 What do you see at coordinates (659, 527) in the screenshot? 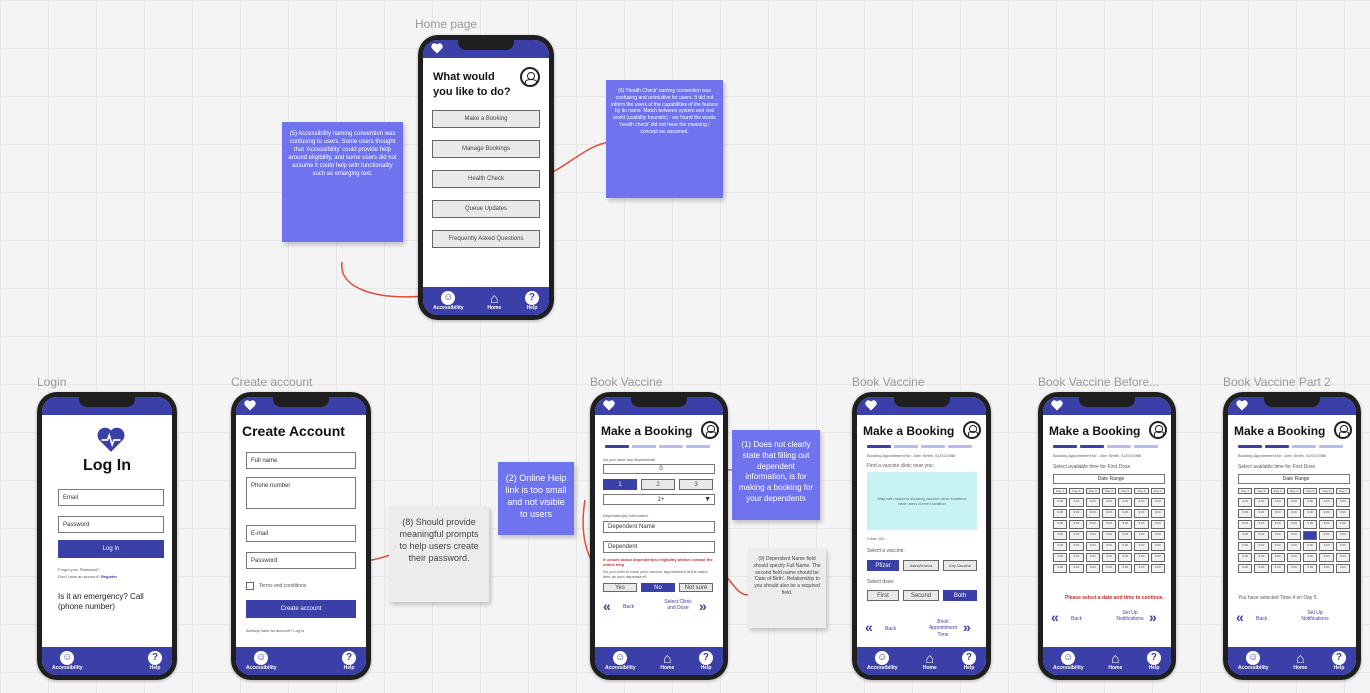
I see `dependent-name-field: Dependent Name` at bounding box center [659, 527].